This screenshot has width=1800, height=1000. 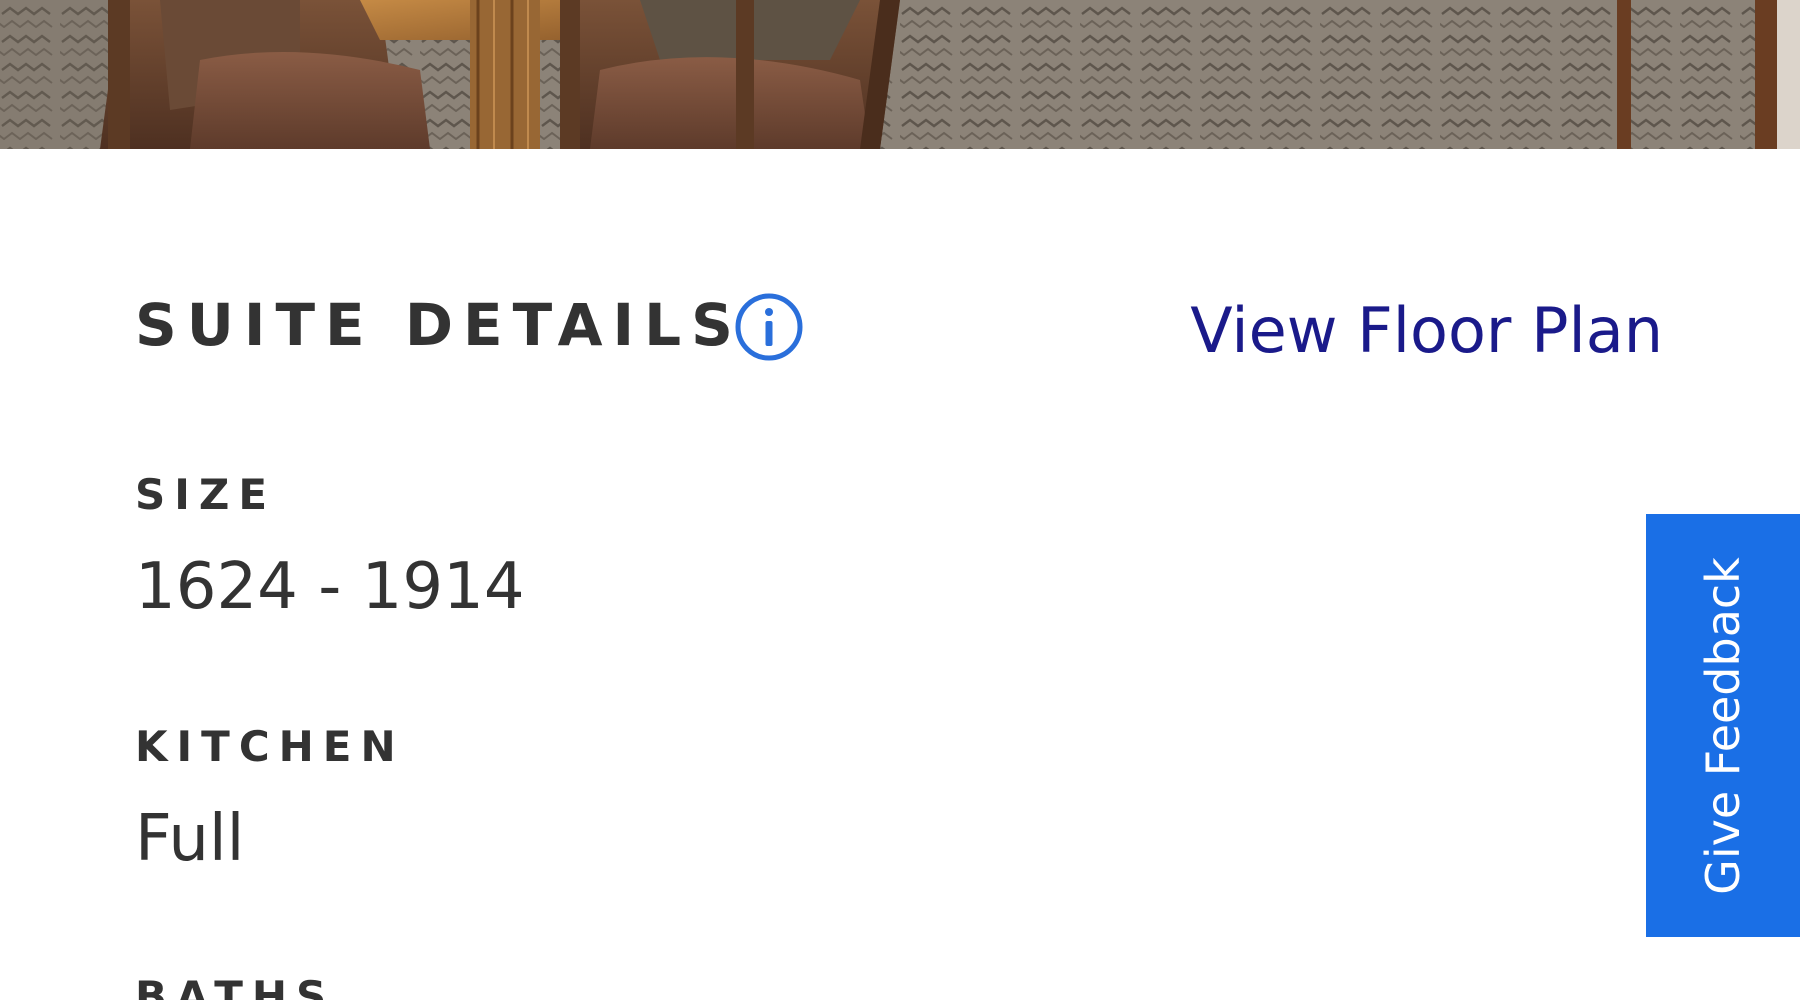 What do you see at coordinates (330, 587) in the screenshot?
I see `size-value: 1624 - 1914` at bounding box center [330, 587].